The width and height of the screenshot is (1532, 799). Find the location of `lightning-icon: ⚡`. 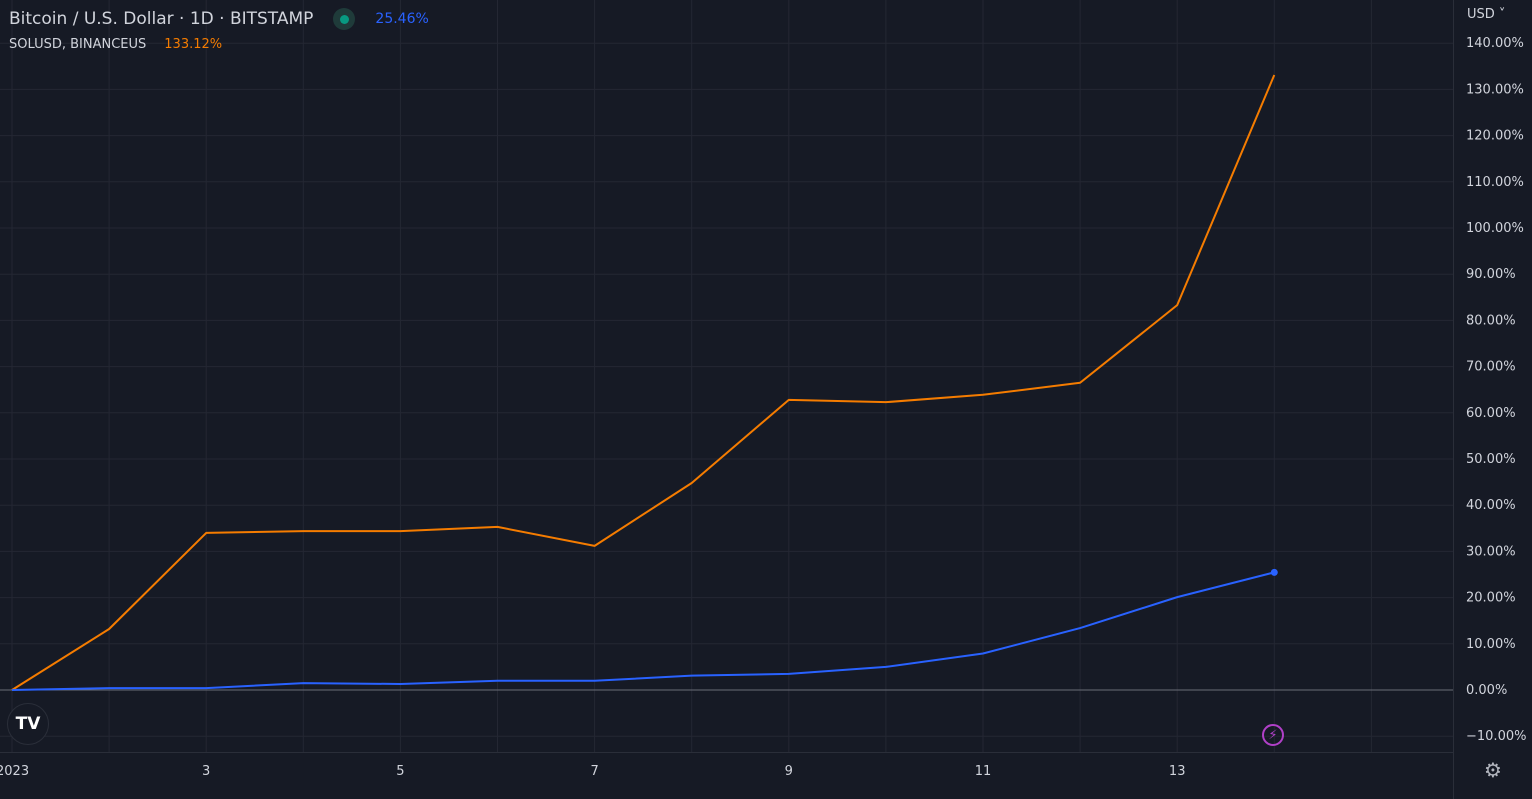

lightning-icon: ⚡ is located at coordinates (1273, 735).